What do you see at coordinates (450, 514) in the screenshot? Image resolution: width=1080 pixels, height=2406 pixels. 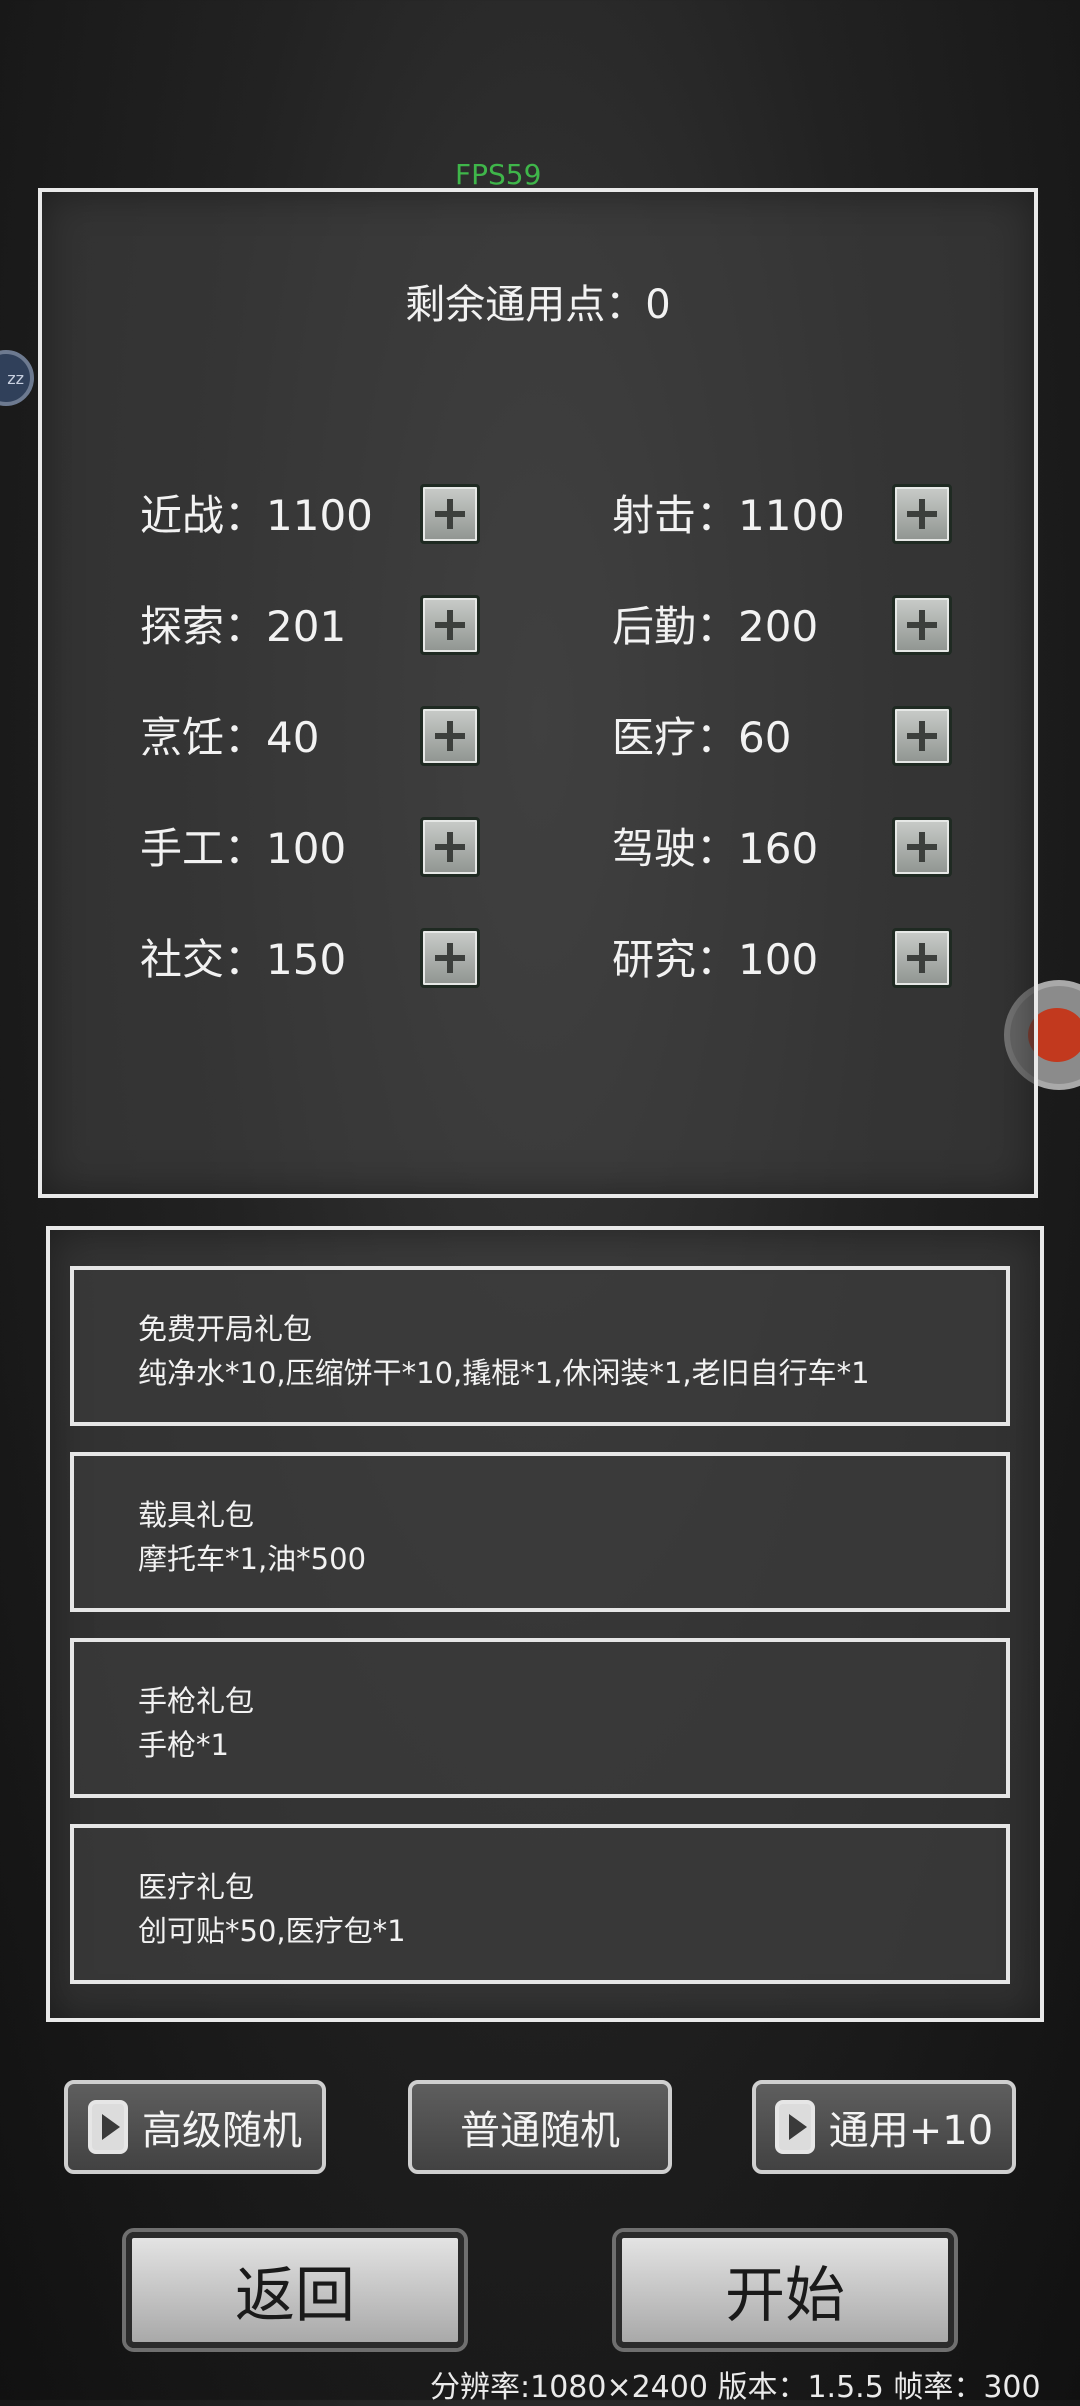 I see `melee-plus-icon` at bounding box center [450, 514].